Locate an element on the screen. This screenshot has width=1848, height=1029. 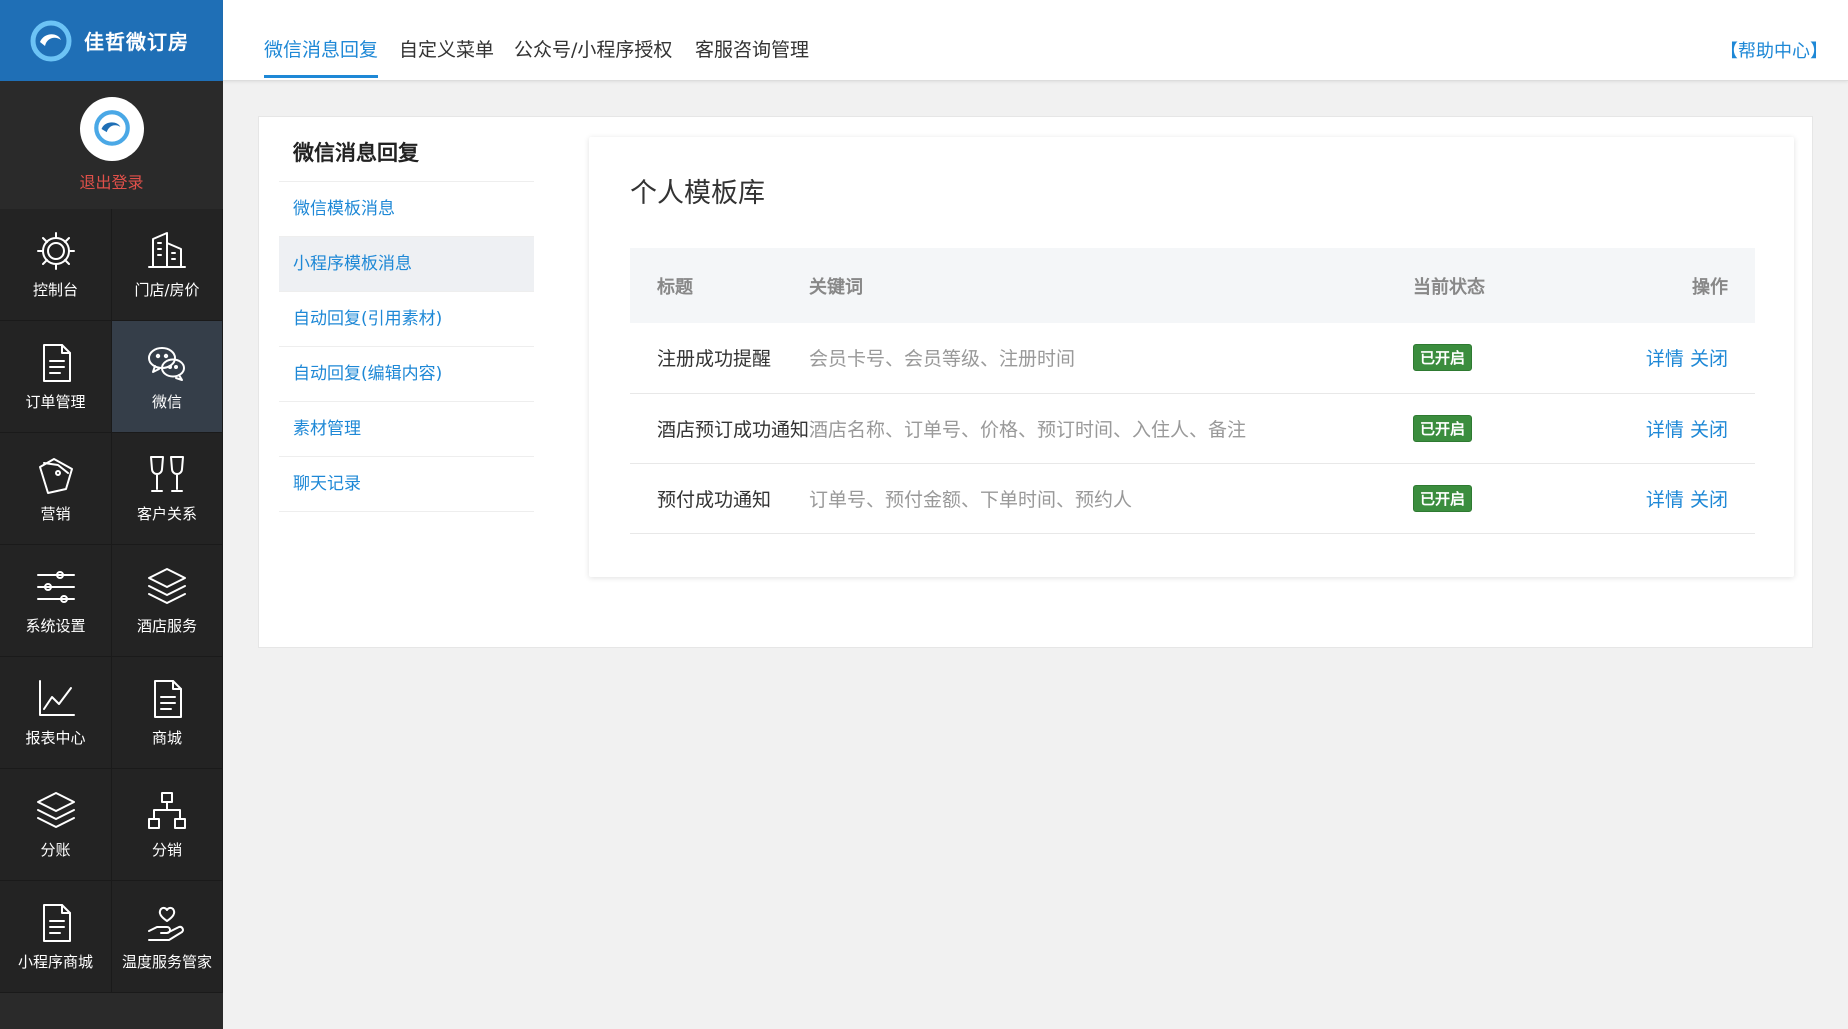
wine-glasses-icon is located at coordinates (167, 474).